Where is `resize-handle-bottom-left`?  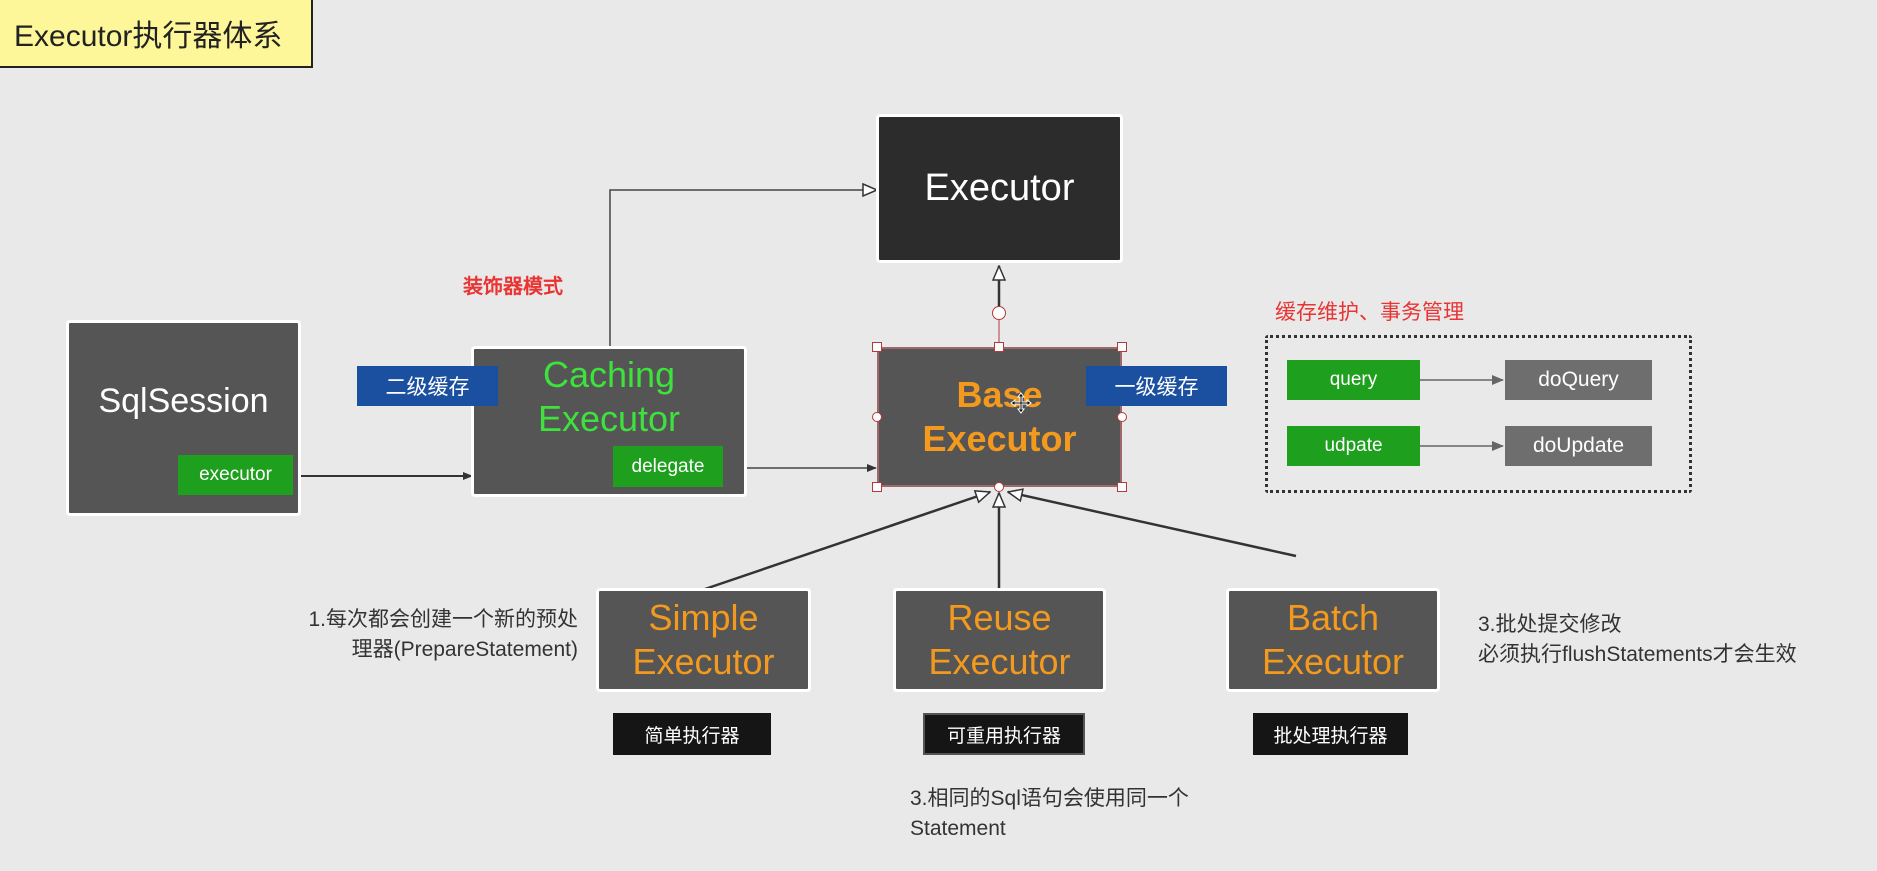 resize-handle-bottom-left is located at coordinates (877, 487).